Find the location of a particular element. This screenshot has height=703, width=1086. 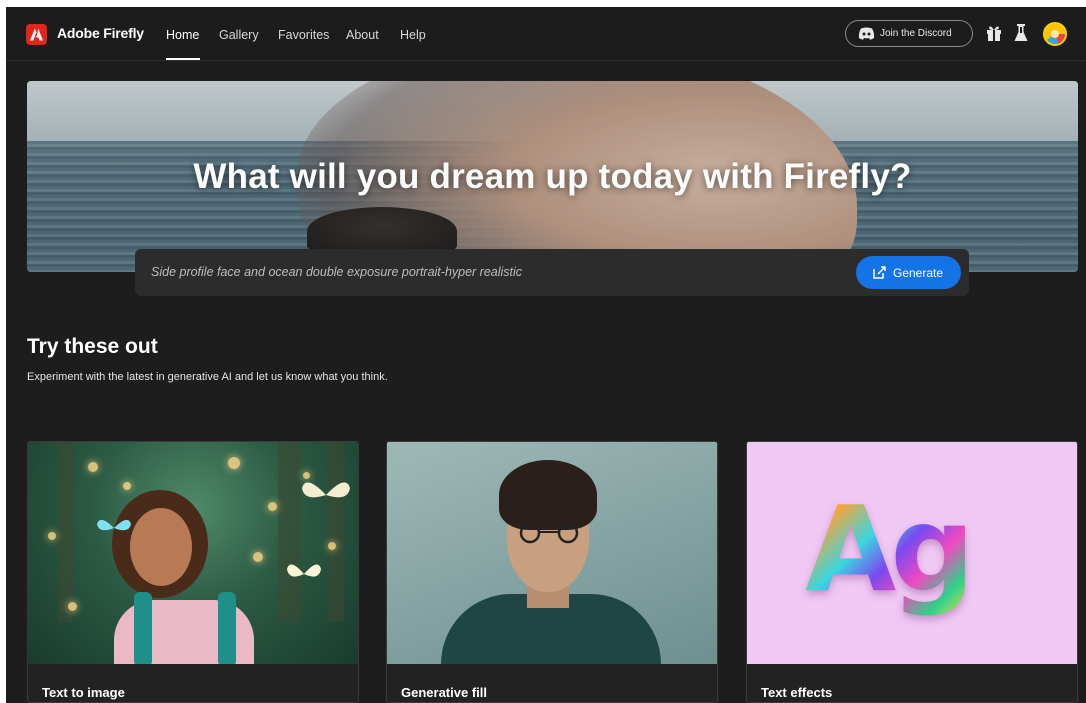

card-generative-fill: Generative fill is located at coordinates (552, 572).